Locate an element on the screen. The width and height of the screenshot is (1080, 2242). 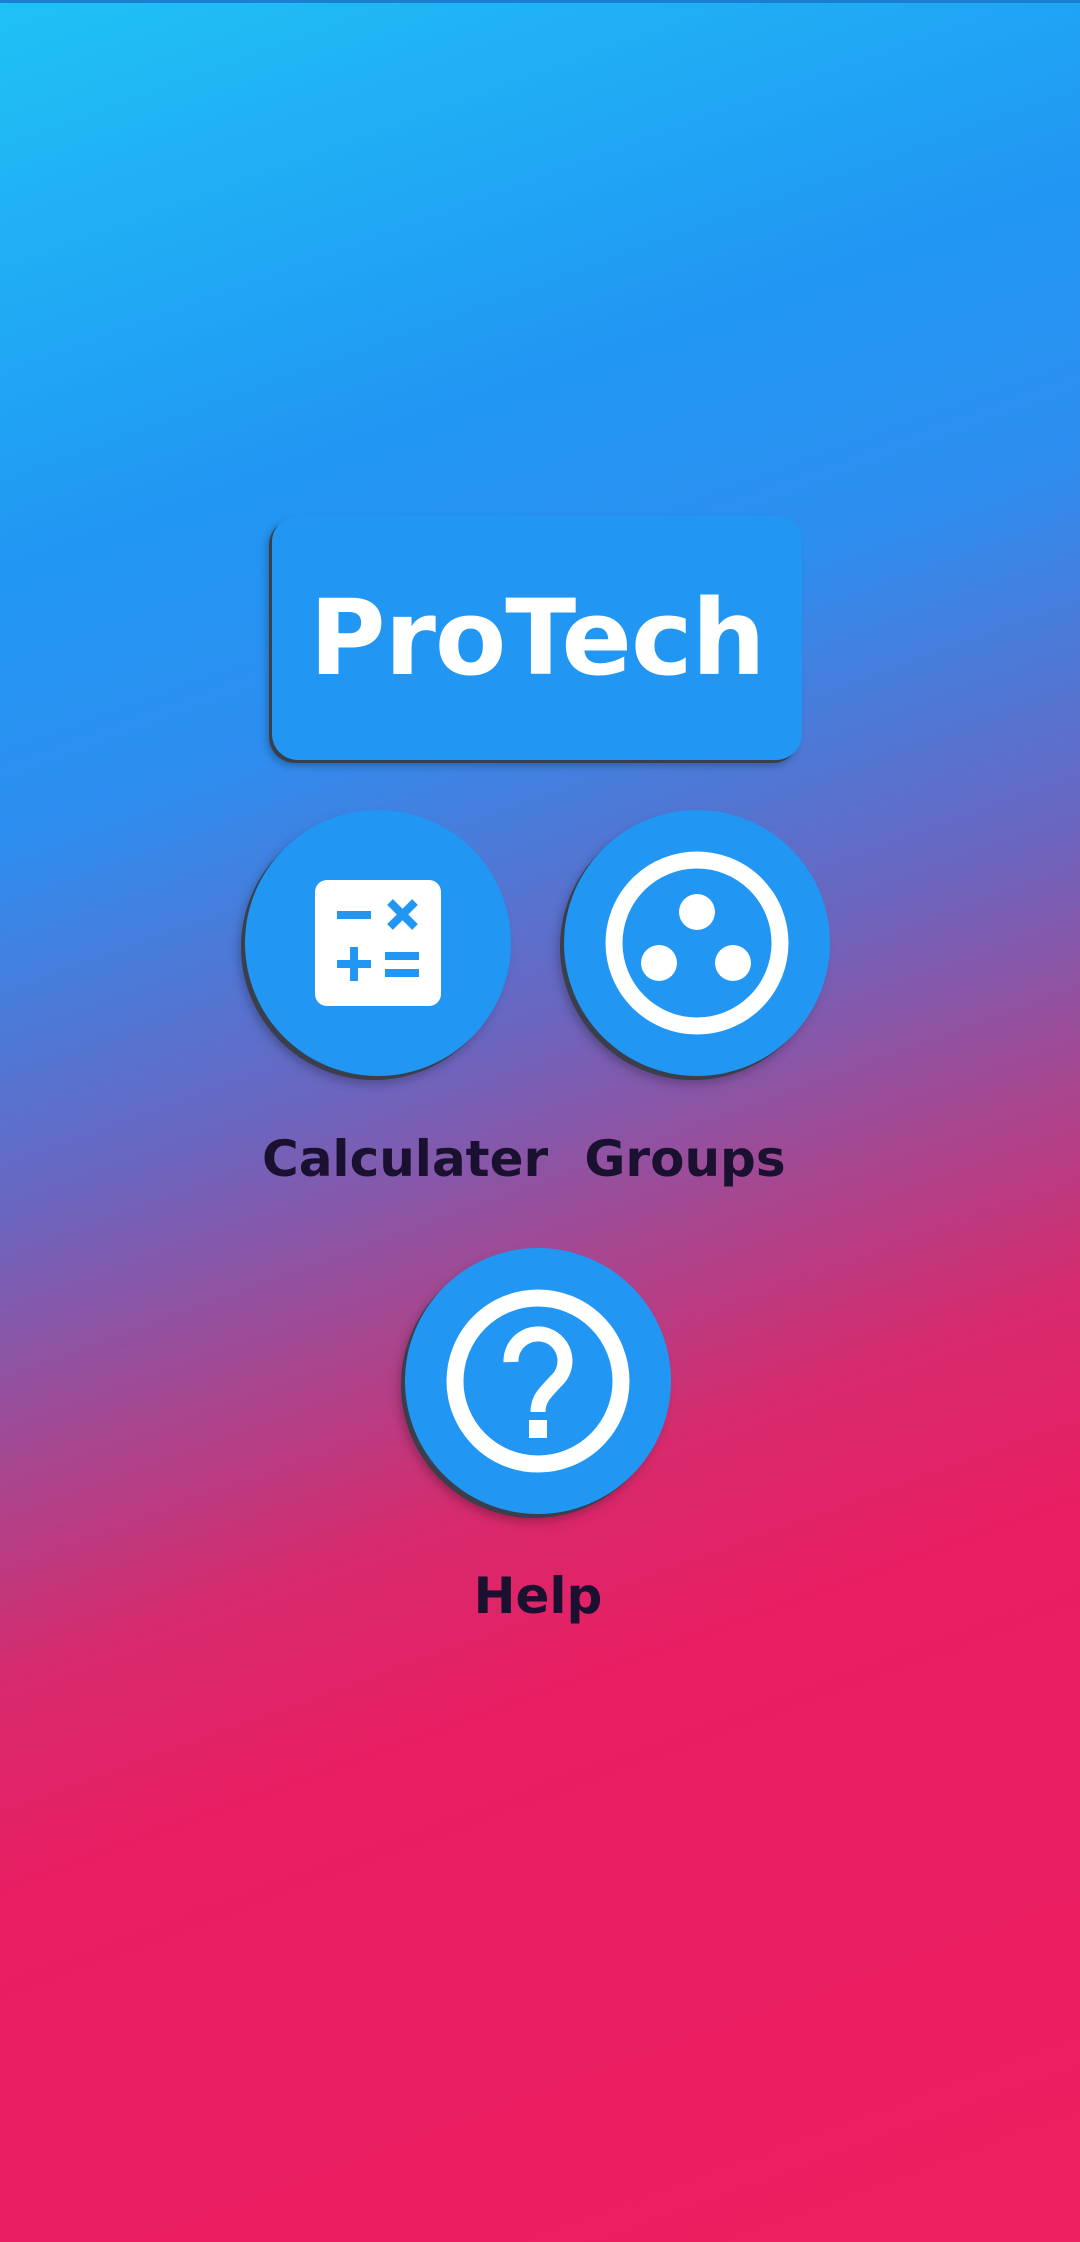
help-button is located at coordinates (538, 1381).